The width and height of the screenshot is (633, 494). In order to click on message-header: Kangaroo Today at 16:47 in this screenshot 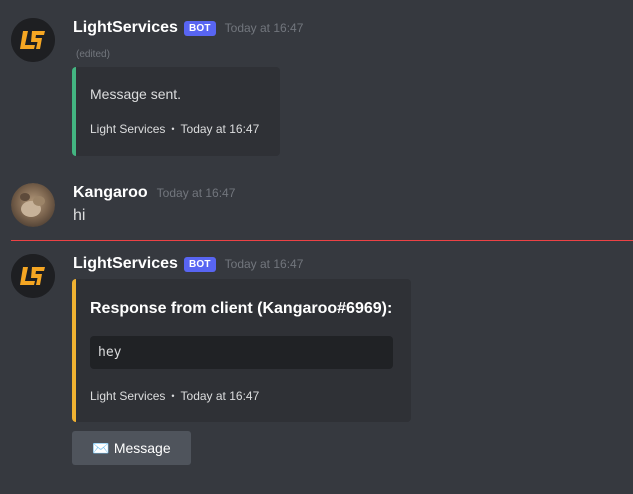, I will do `click(154, 193)`.